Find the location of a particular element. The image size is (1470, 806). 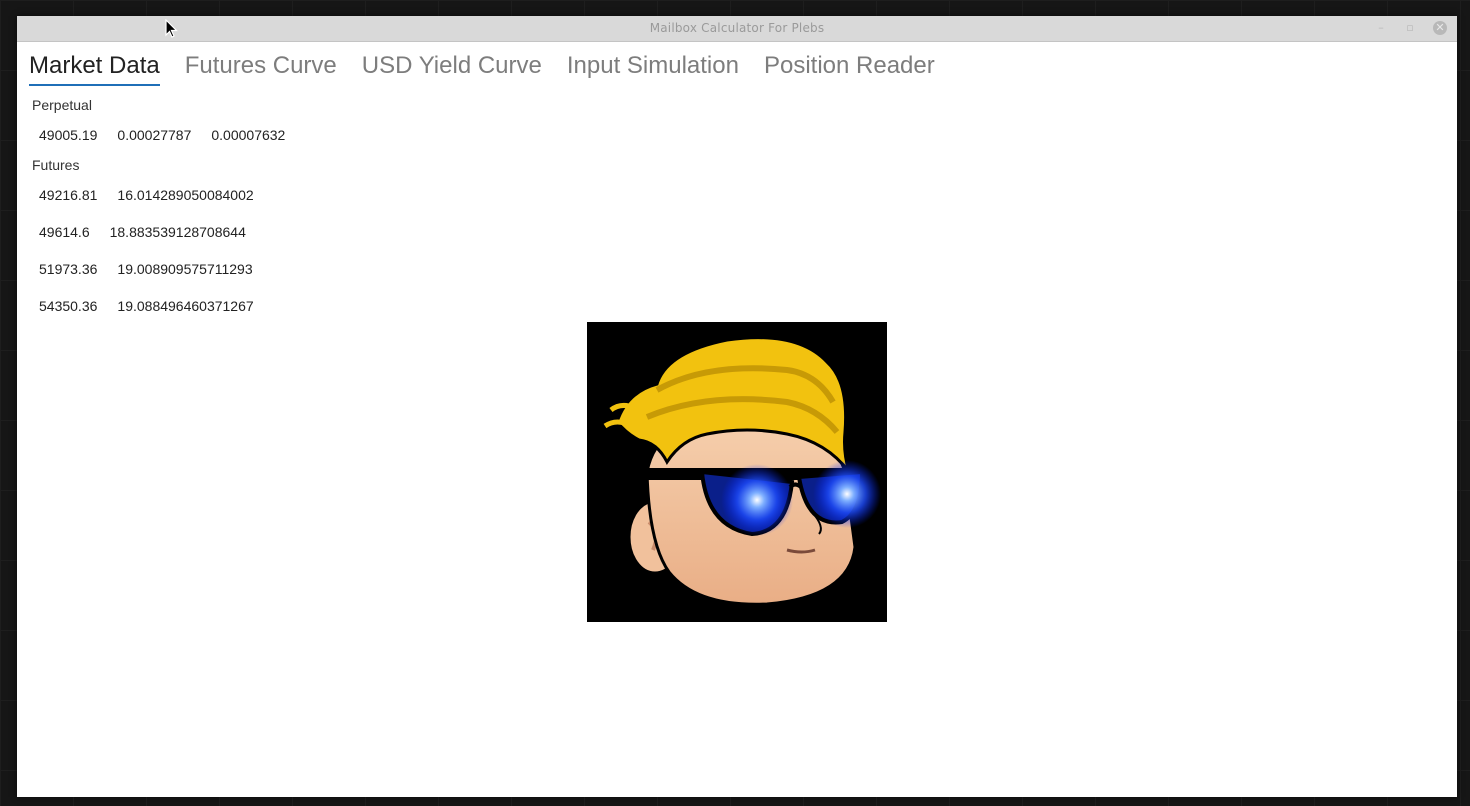

futures-rate: 16.014289050084002 is located at coordinates (185, 195).